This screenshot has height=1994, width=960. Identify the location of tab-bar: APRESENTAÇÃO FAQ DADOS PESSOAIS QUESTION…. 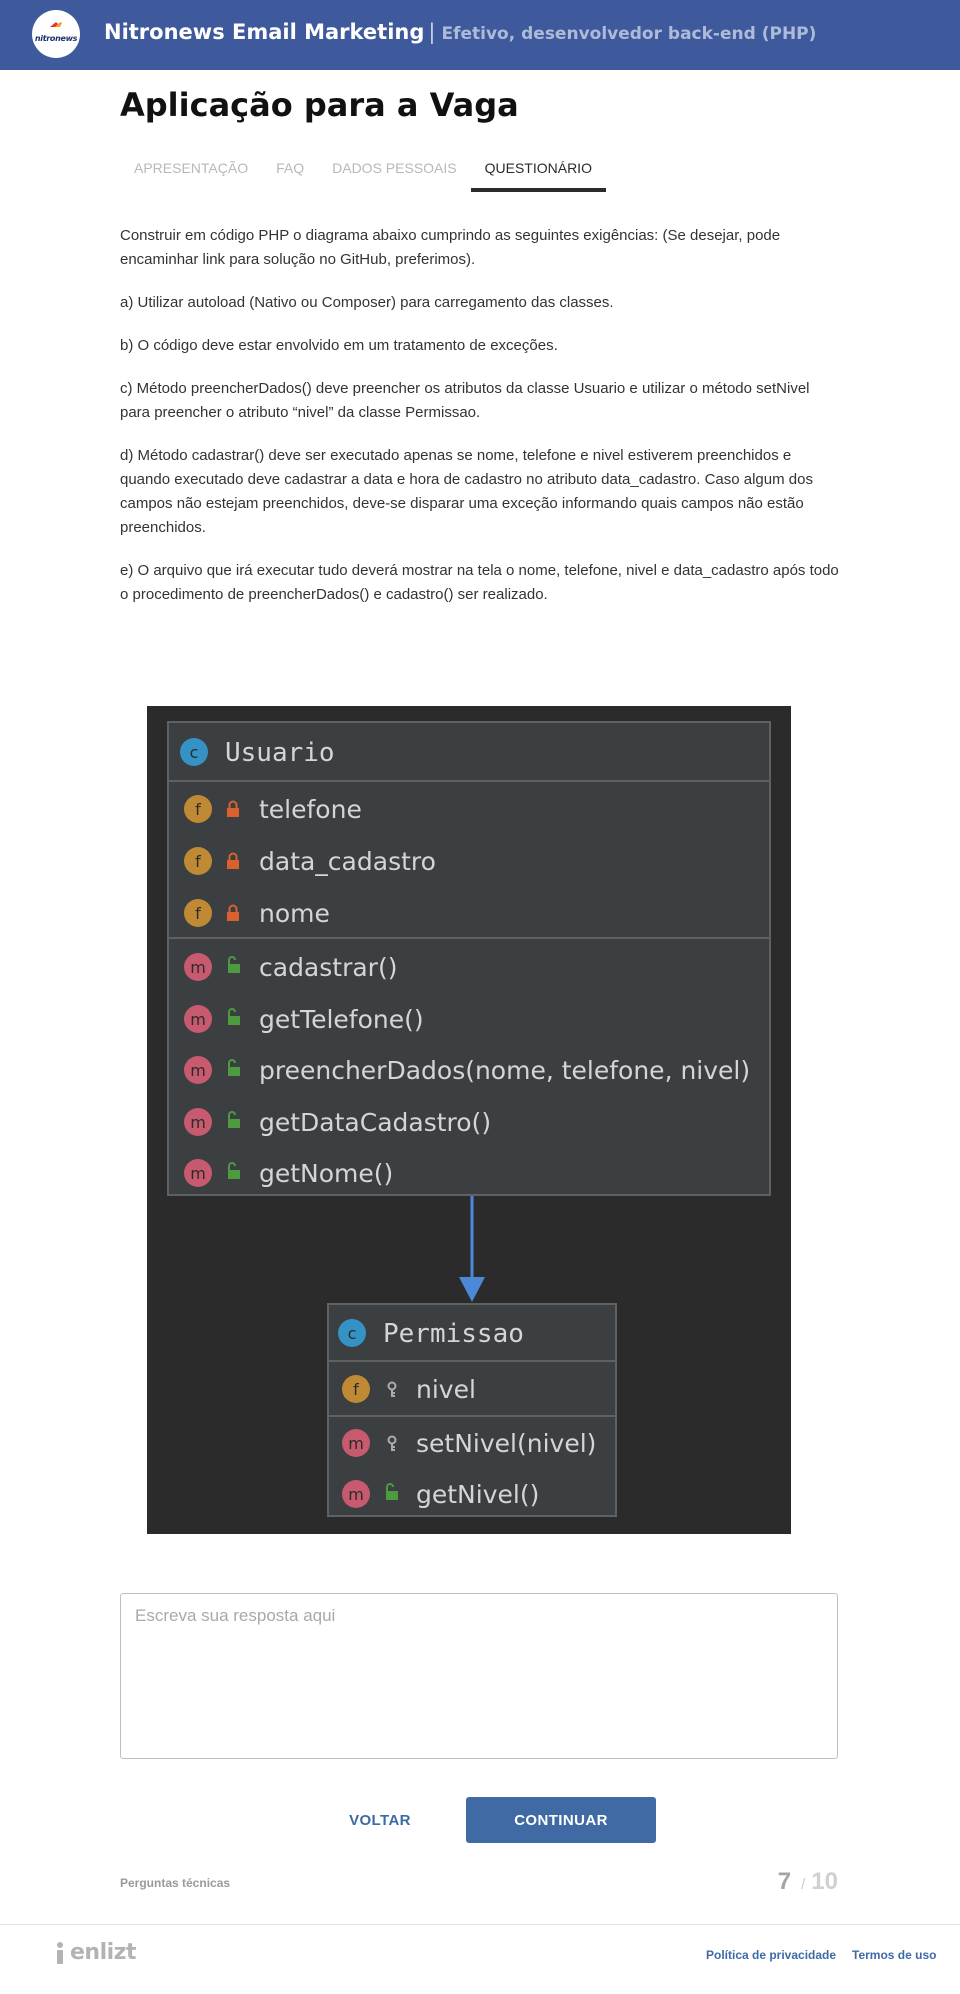
(363, 171).